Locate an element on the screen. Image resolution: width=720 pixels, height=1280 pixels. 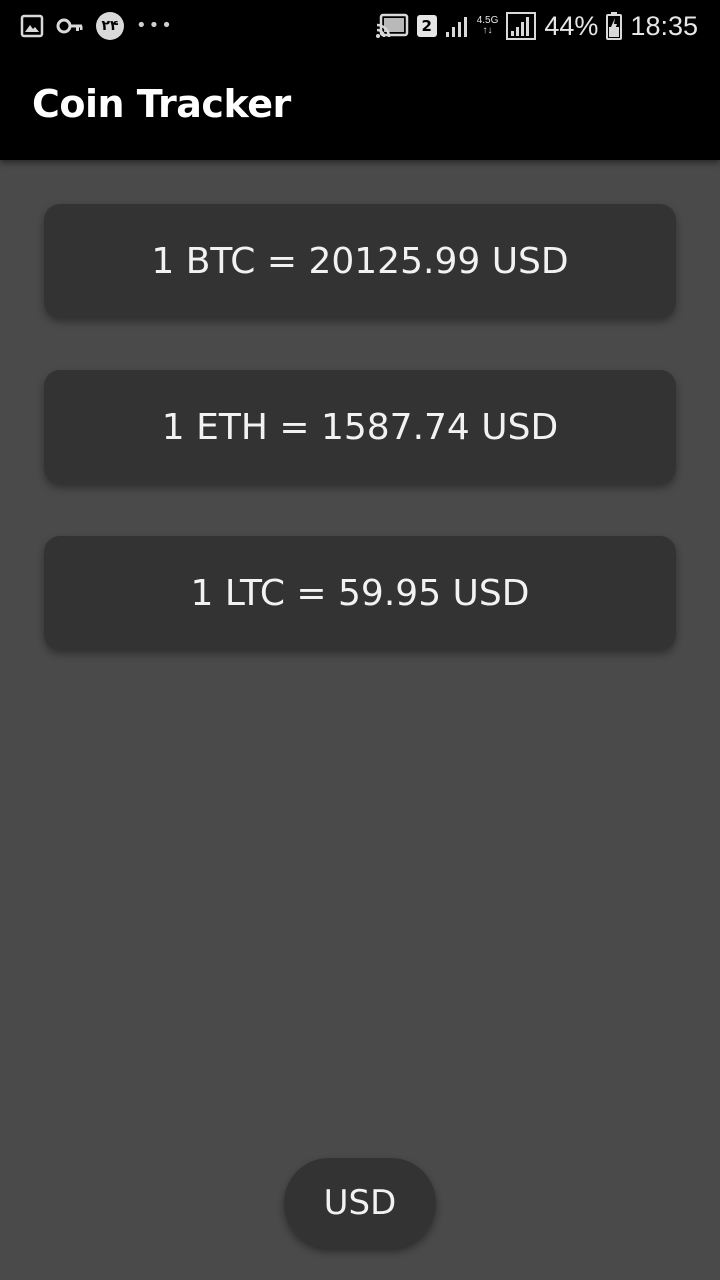
key-icon is located at coordinates (70, 26).